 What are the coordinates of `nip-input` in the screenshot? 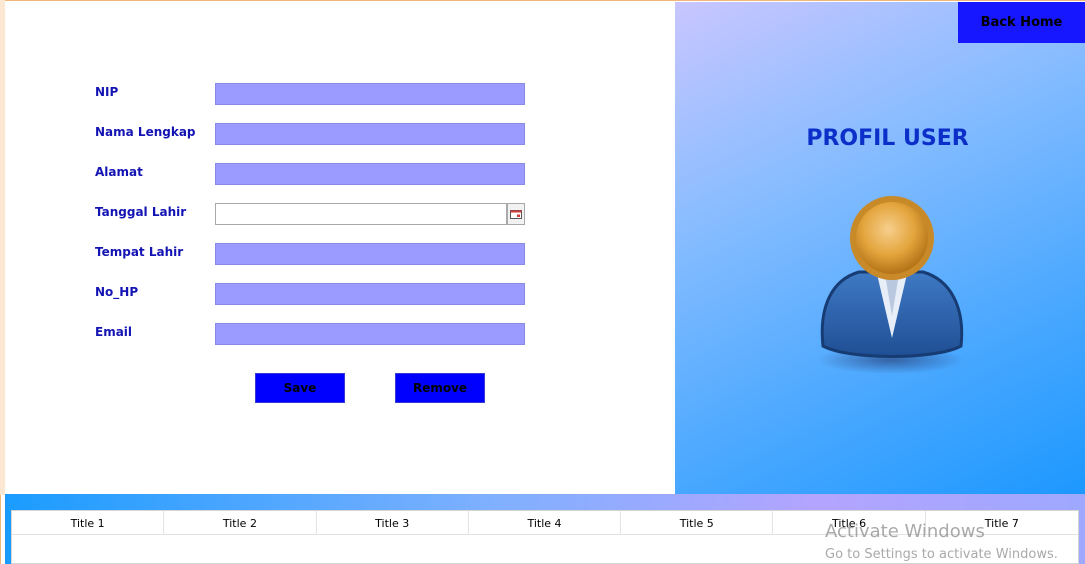 It's located at (370, 94).